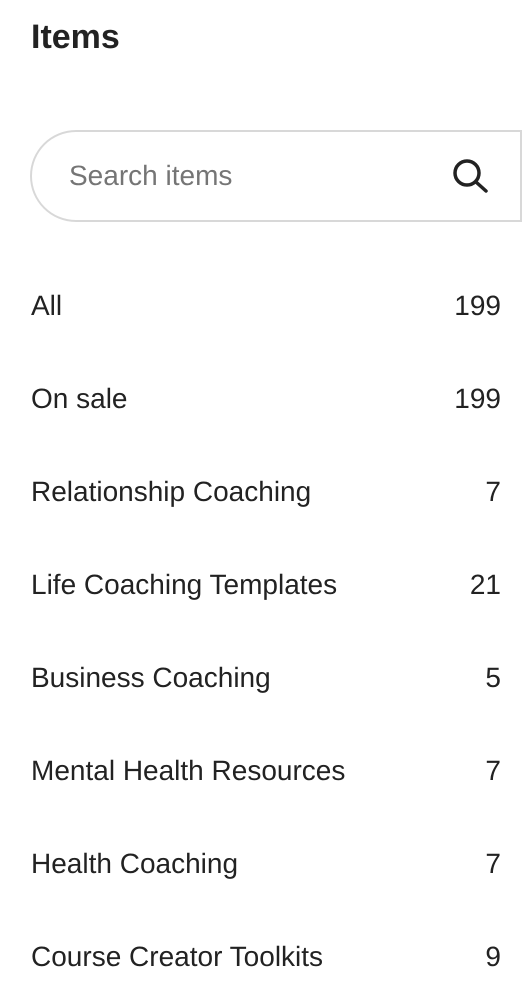  What do you see at coordinates (188, 771) in the screenshot?
I see `category-link: Mental Health Resources` at bounding box center [188, 771].